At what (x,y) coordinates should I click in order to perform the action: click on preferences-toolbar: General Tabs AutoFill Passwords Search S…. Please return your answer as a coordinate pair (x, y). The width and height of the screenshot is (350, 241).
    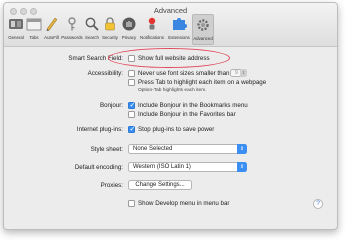
    Looking at the image, I should click on (170, 30).